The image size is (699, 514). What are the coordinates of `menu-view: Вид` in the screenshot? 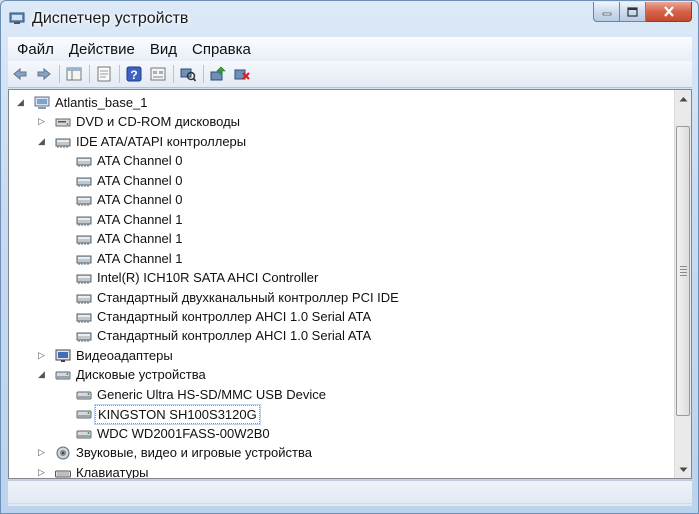 It's located at (163, 49).